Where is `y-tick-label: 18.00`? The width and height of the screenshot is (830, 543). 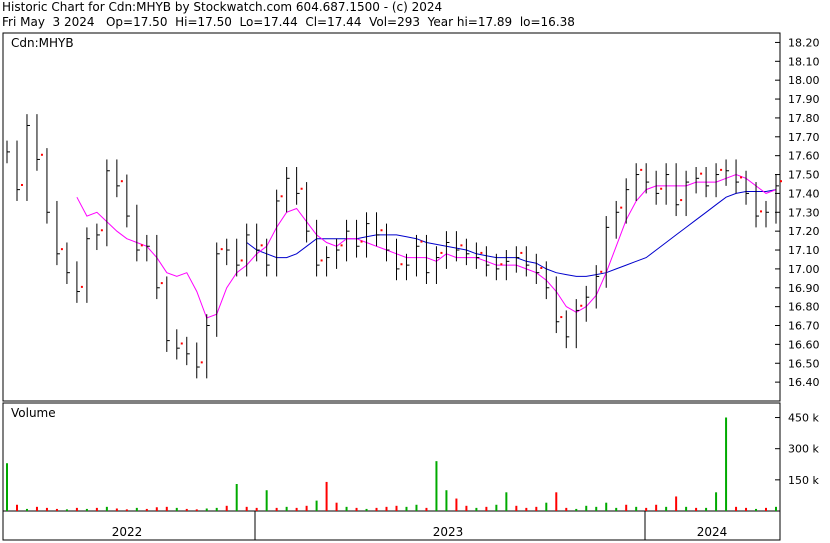
y-tick-label: 18.00 is located at coordinates (804, 80).